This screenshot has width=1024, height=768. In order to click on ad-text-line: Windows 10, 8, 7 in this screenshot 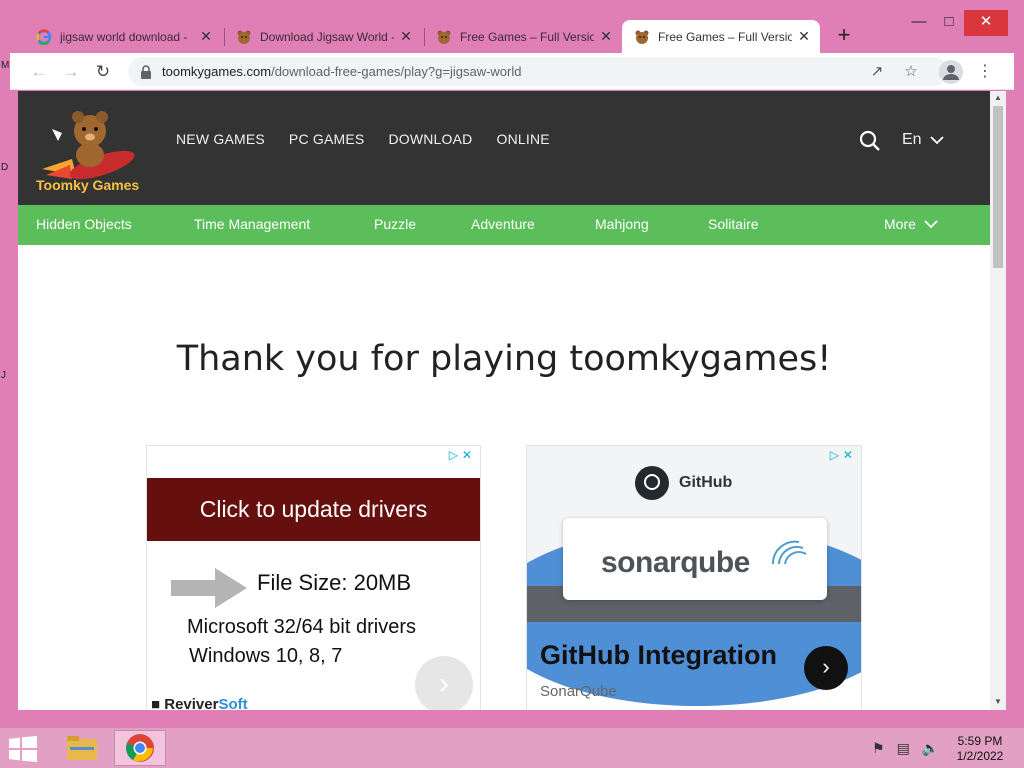, I will do `click(266, 656)`.